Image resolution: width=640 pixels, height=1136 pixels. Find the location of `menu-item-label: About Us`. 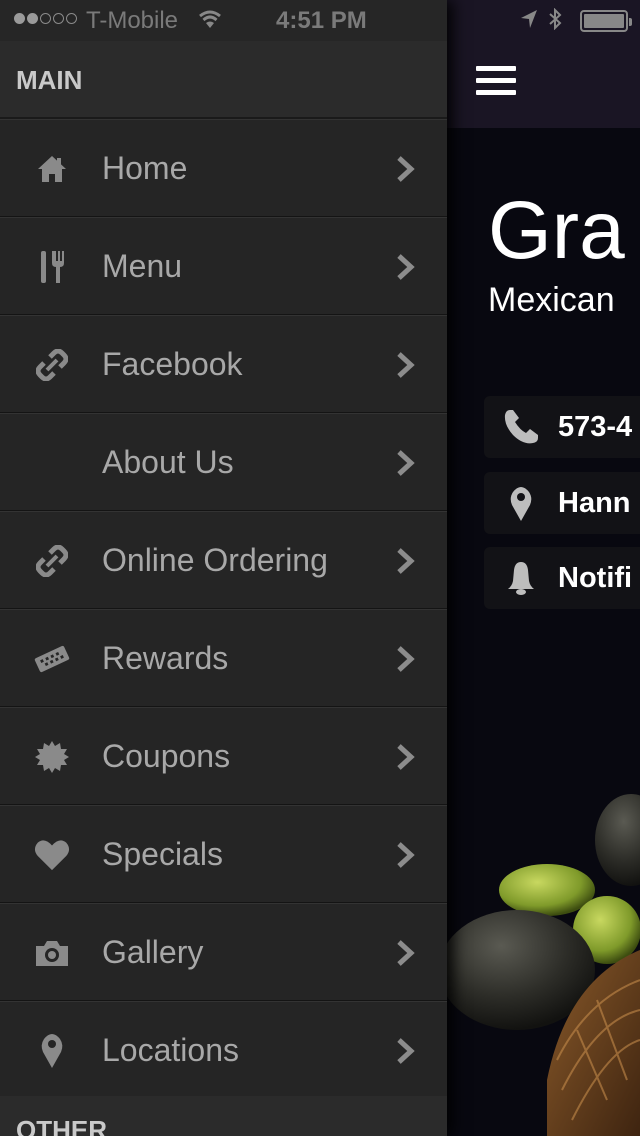

menu-item-label: About Us is located at coordinates (168, 462).